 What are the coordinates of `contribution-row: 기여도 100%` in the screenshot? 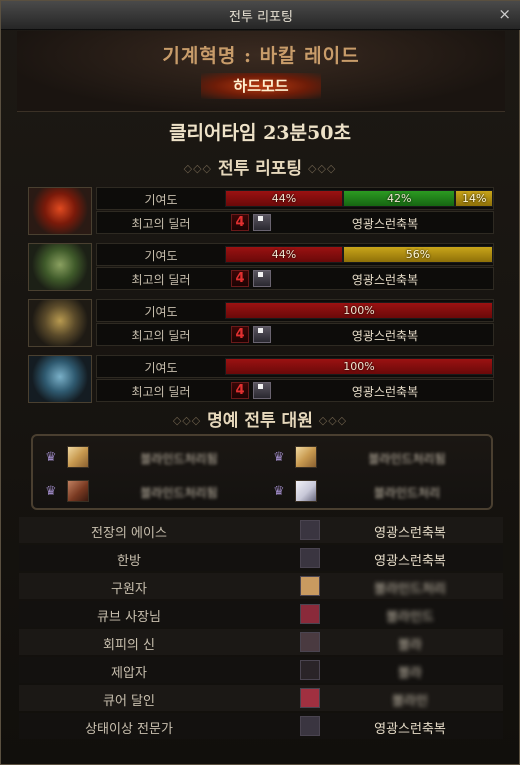 It's located at (295, 366).